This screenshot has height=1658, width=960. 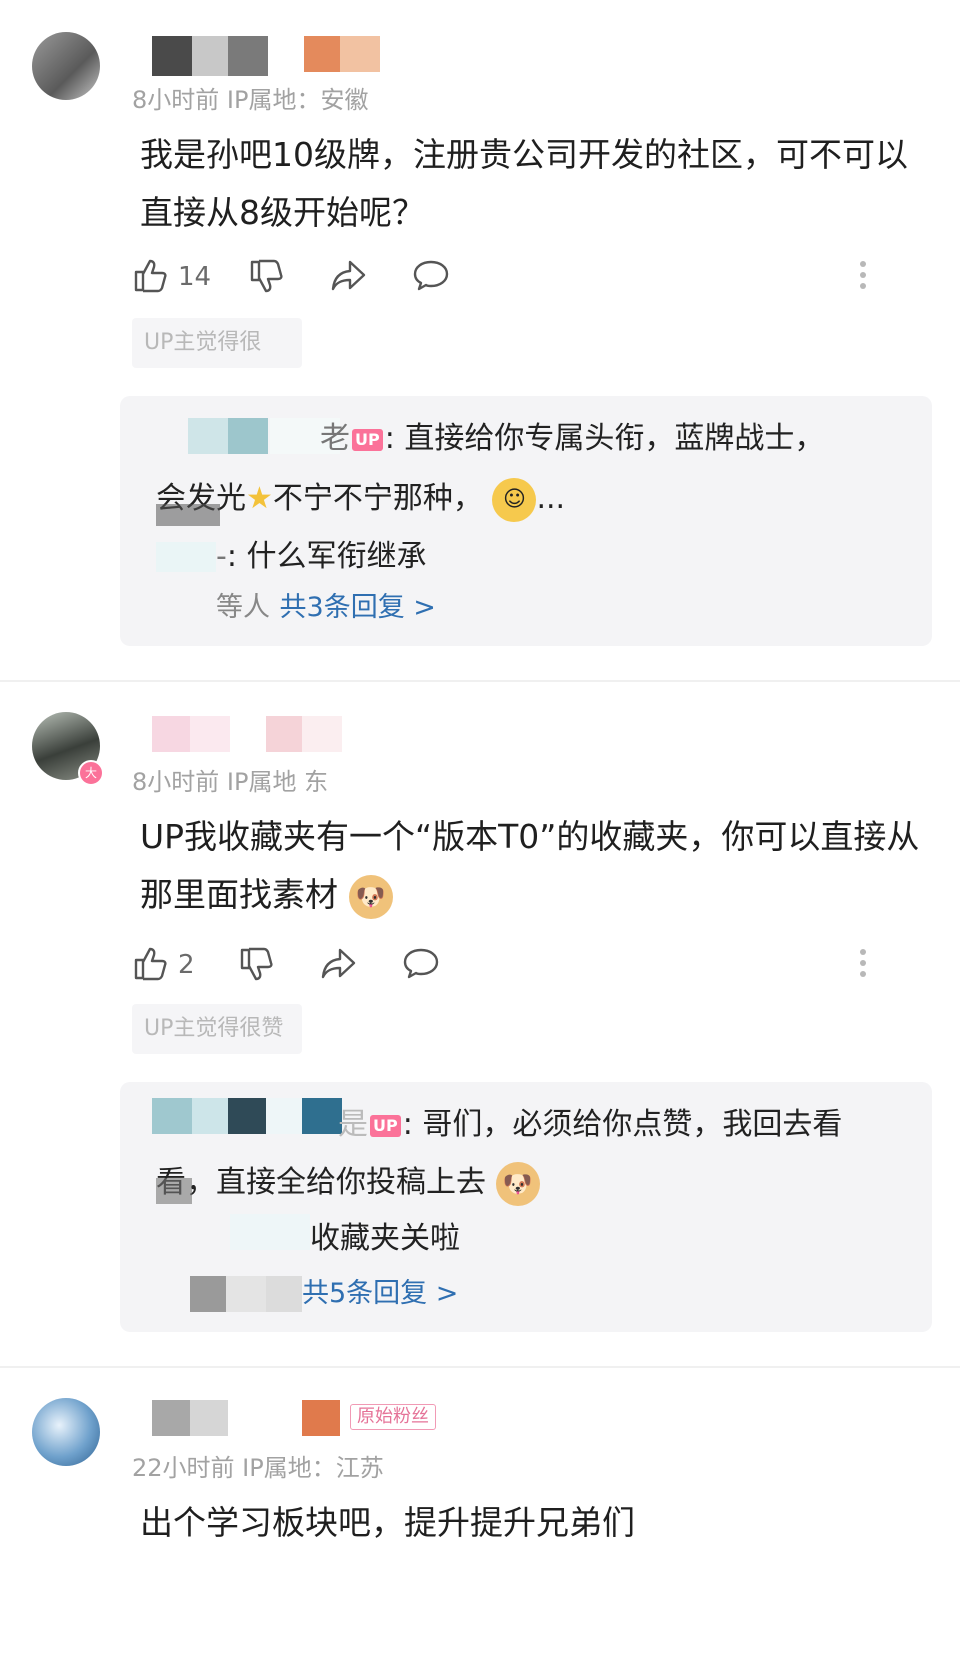 I want to click on comment-text: 我是孙吧10级牌，注册贵公司开发的社区，可不可以直接从8级开始呢？, so click(x=524, y=183).